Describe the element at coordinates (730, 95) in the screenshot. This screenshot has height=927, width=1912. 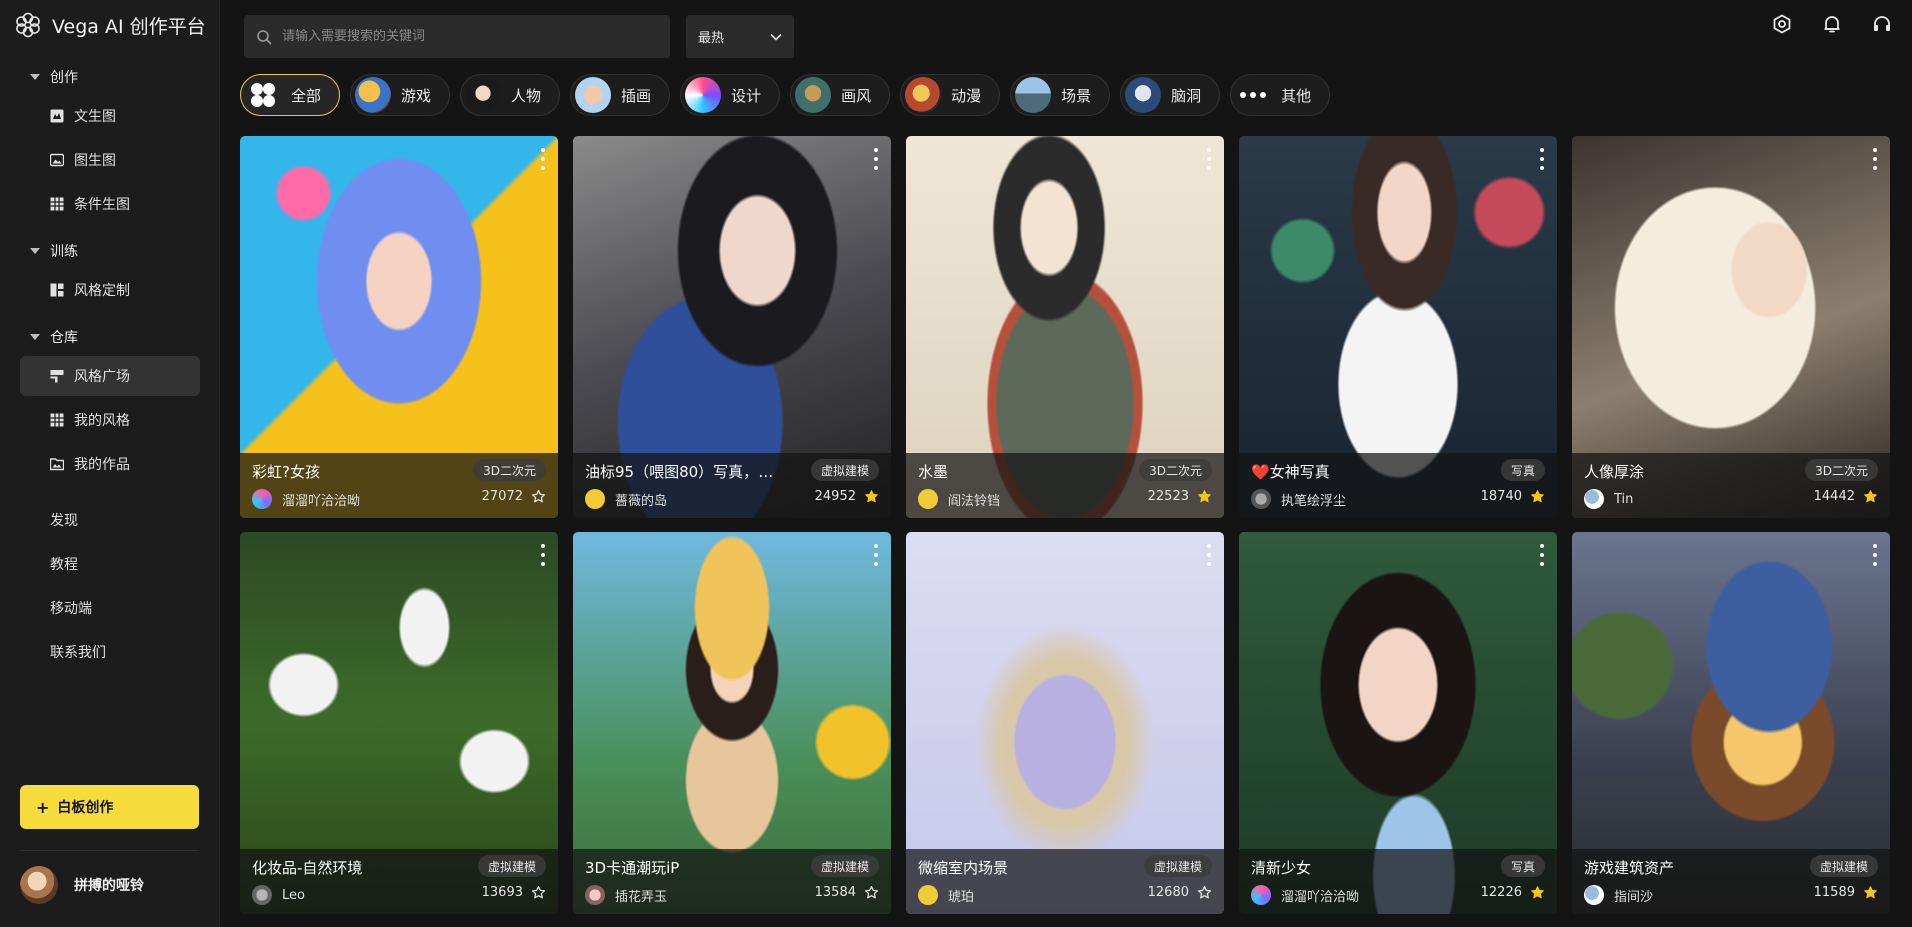
I see `category-design: 设计` at that location.